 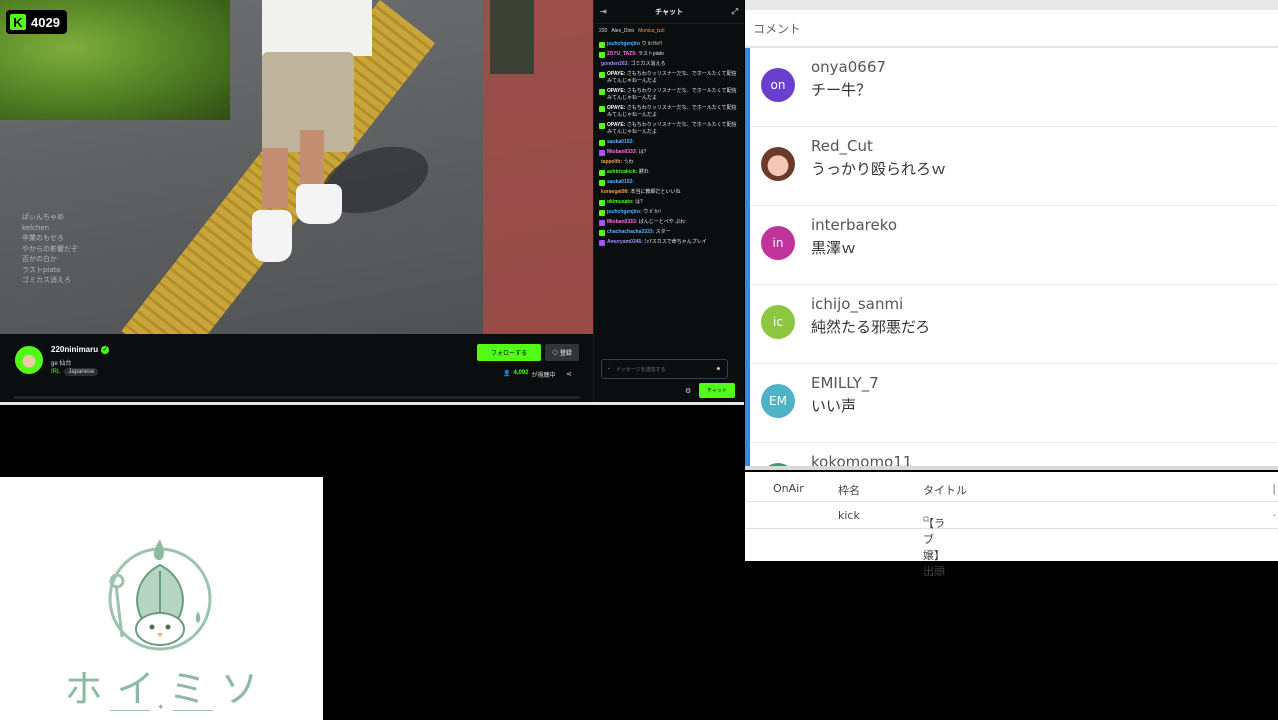 What do you see at coordinates (36, 22) in the screenshot?
I see `viewer-count-badge: K 4029` at bounding box center [36, 22].